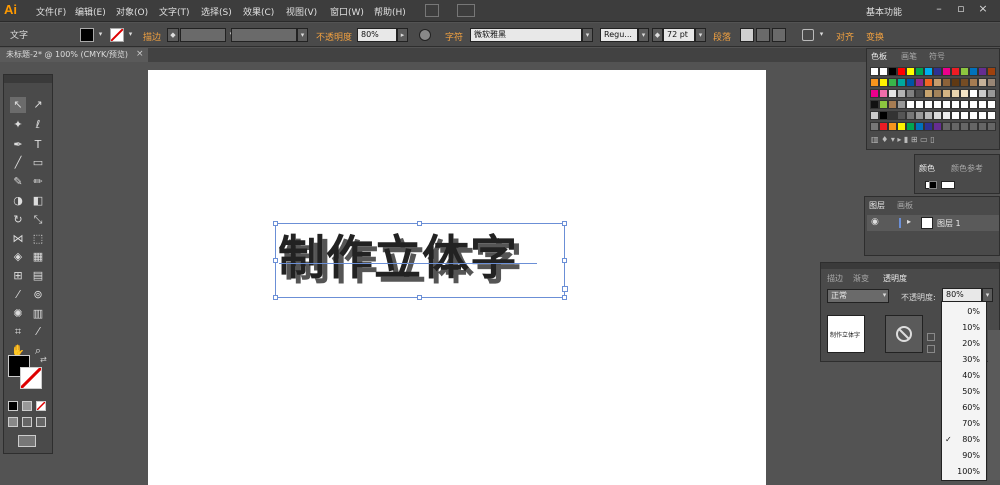  I want to click on opacity-option: 30%, so click(964, 360).